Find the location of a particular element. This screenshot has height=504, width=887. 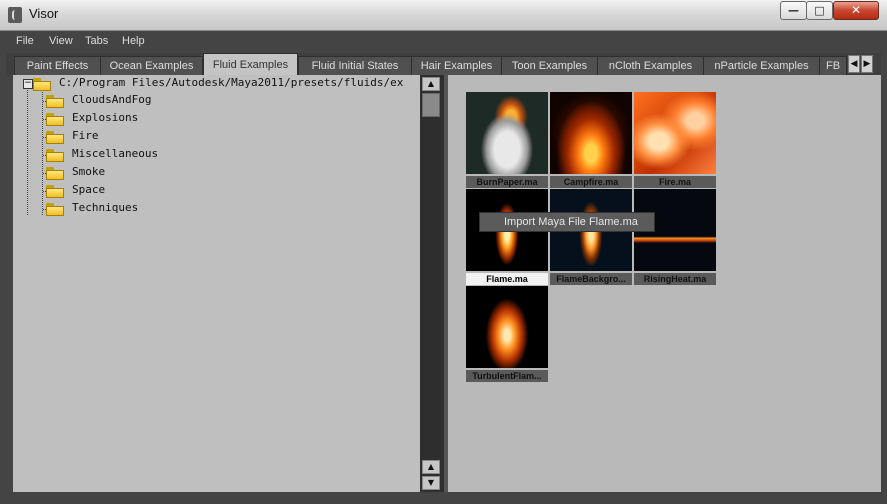

close-icon: ✕ is located at coordinates (856, 10).